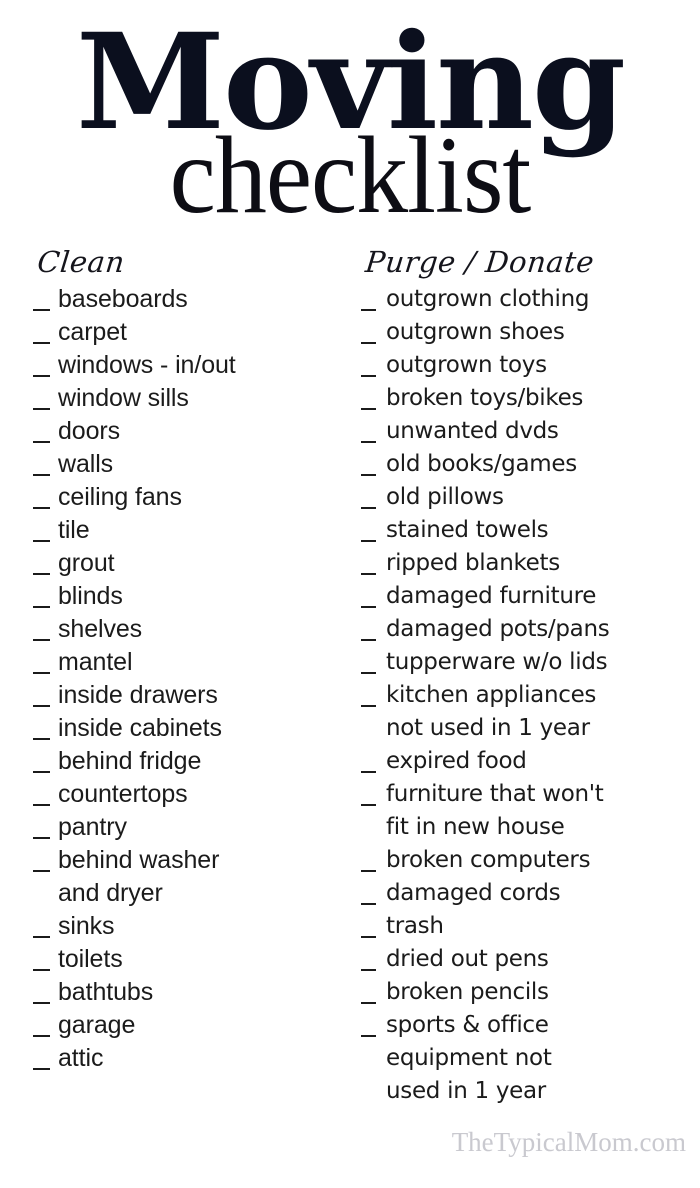  Describe the element at coordinates (192, 1058) in the screenshot. I see `checklist-item: attic` at that location.